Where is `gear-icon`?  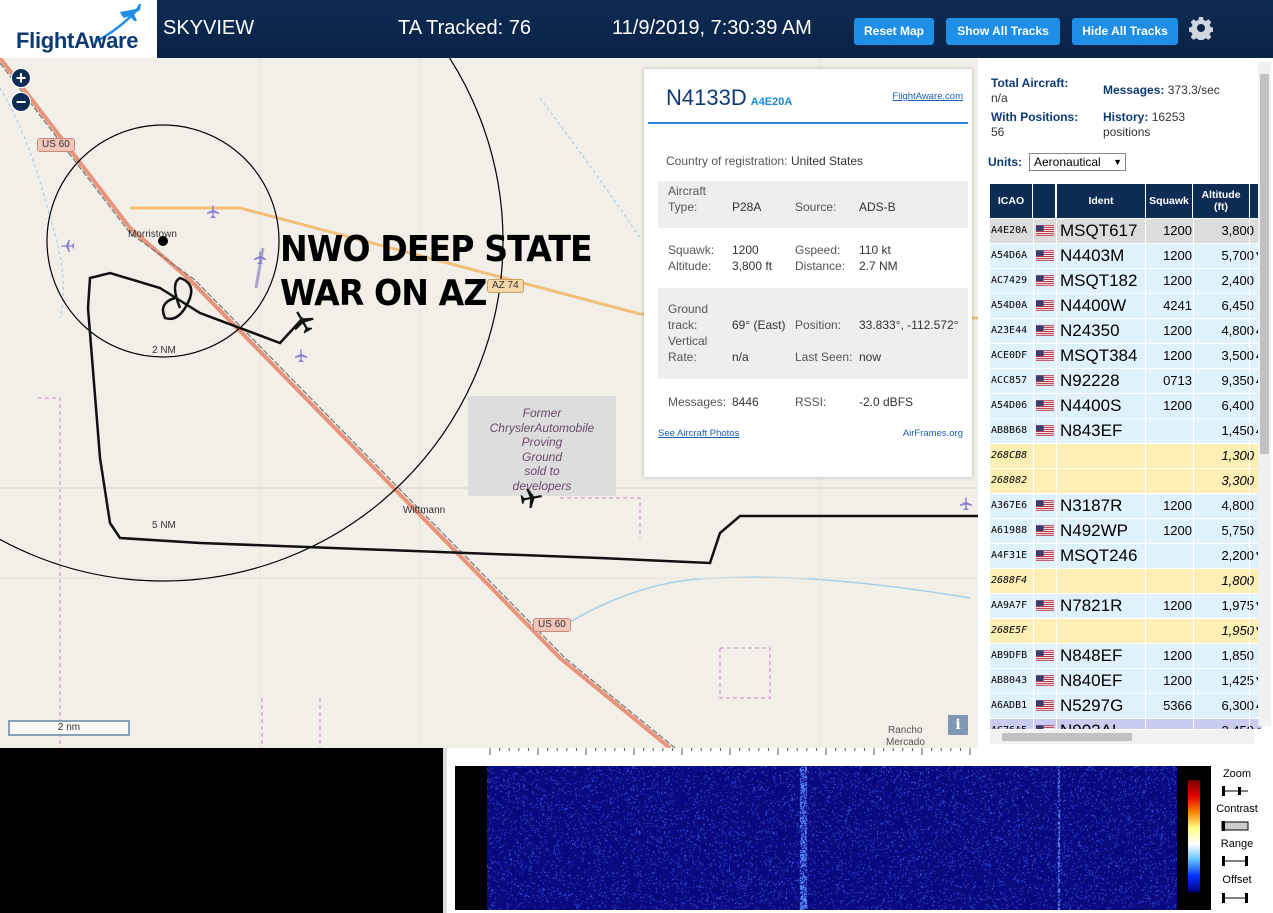
gear-icon is located at coordinates (1201, 28).